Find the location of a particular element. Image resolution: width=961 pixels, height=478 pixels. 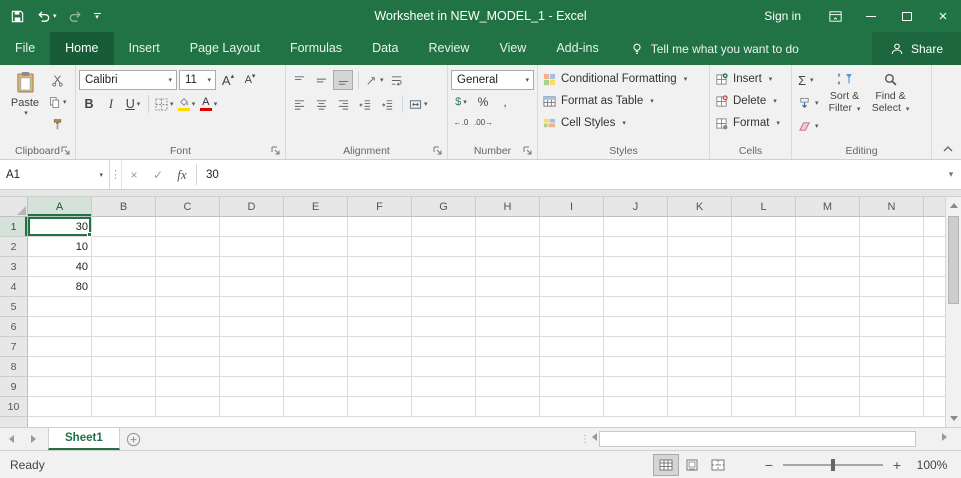

cell-C6 is located at coordinates (188, 327).